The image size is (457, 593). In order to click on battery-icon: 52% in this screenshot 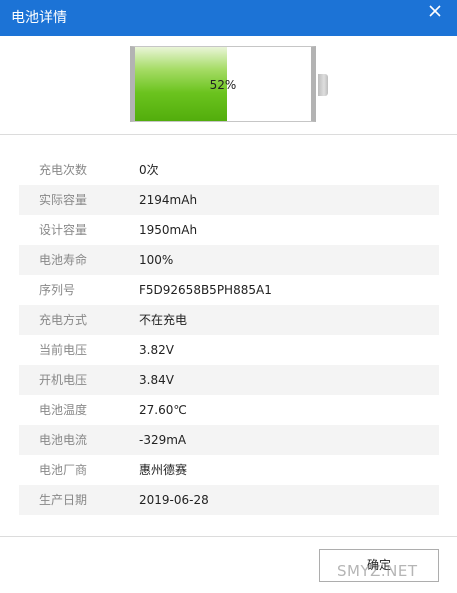, I will do `click(223, 84)`.